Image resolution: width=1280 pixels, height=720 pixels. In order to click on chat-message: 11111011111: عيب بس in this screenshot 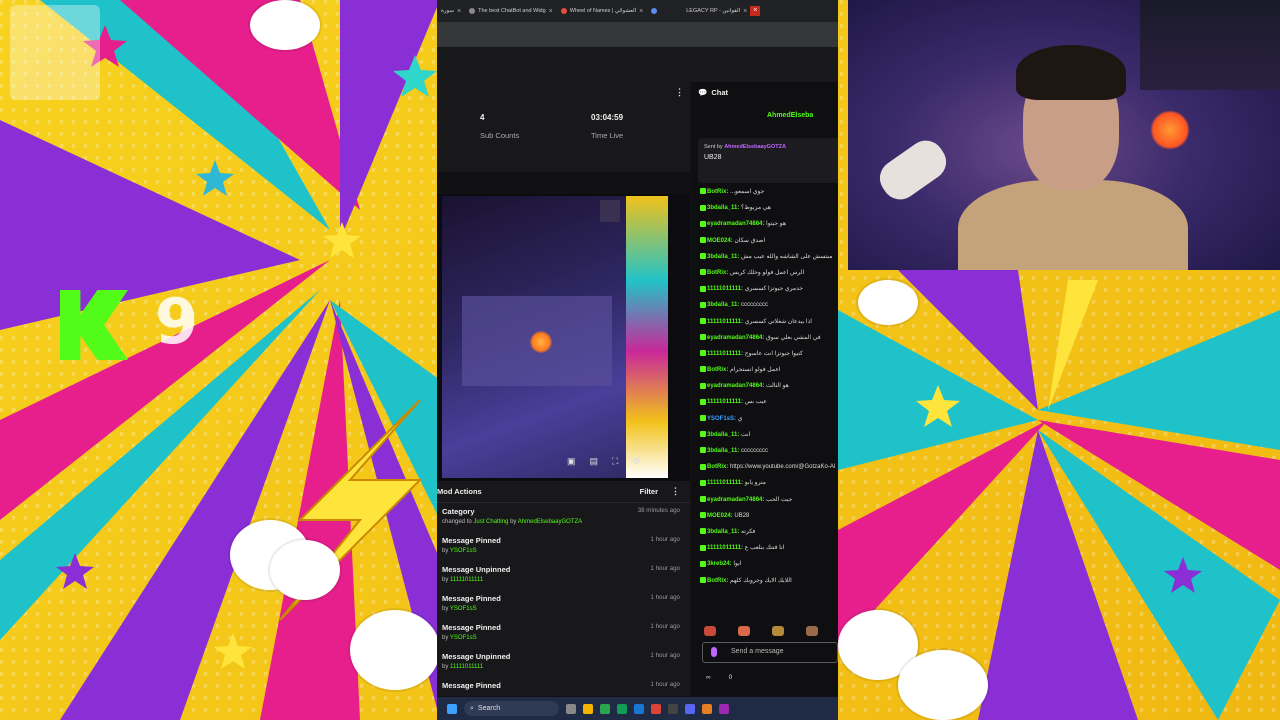, I will do `click(769, 402)`.